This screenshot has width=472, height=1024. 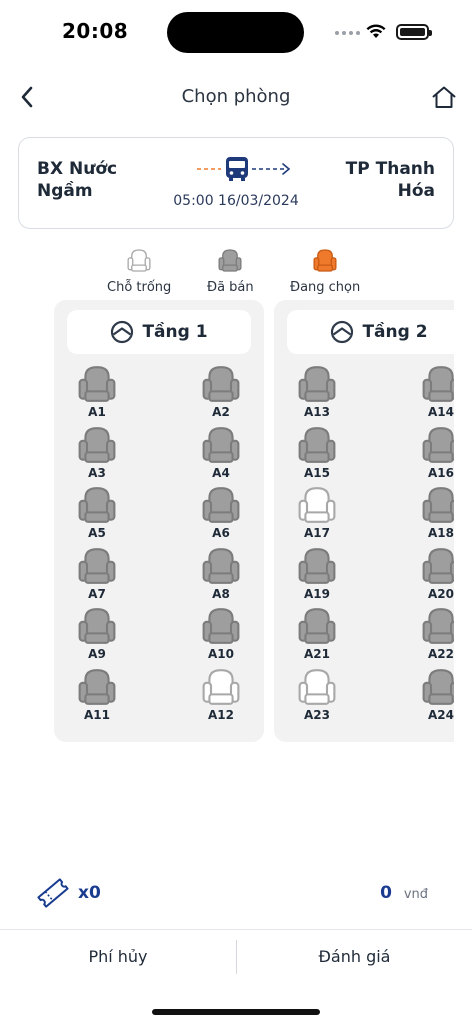 What do you see at coordinates (97, 715) in the screenshot?
I see `seat-code: A11` at bounding box center [97, 715].